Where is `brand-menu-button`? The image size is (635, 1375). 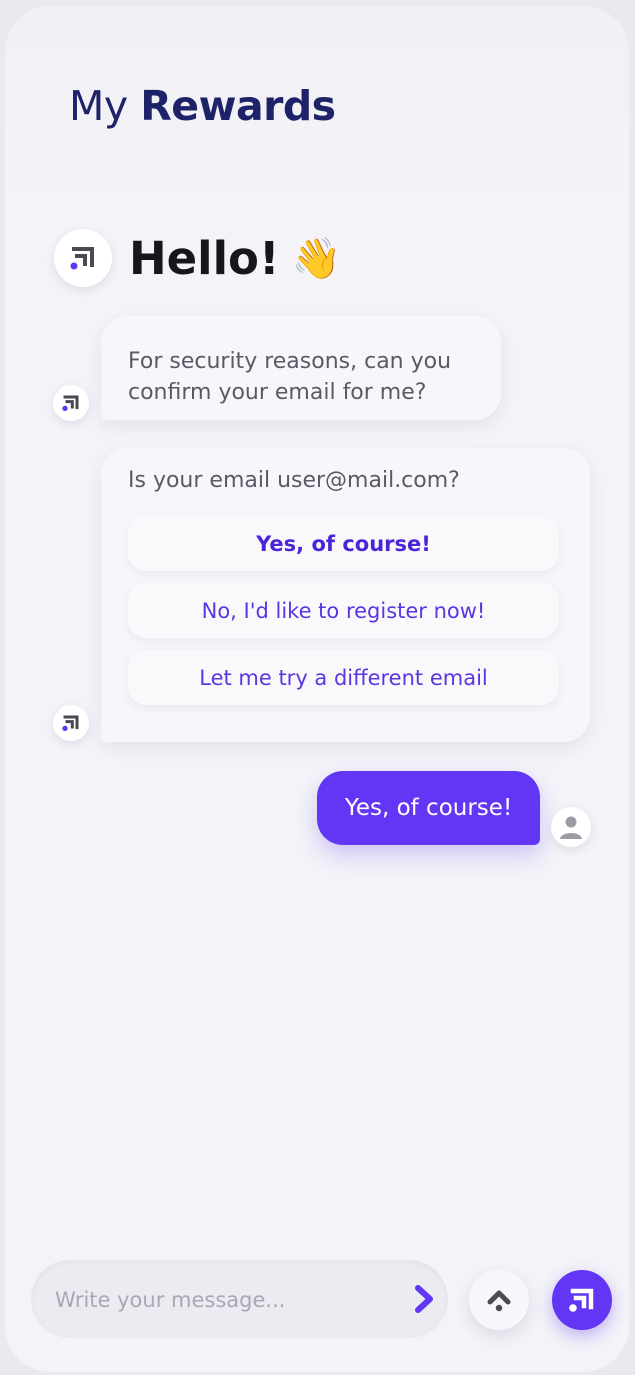
brand-menu-button is located at coordinates (582, 1300).